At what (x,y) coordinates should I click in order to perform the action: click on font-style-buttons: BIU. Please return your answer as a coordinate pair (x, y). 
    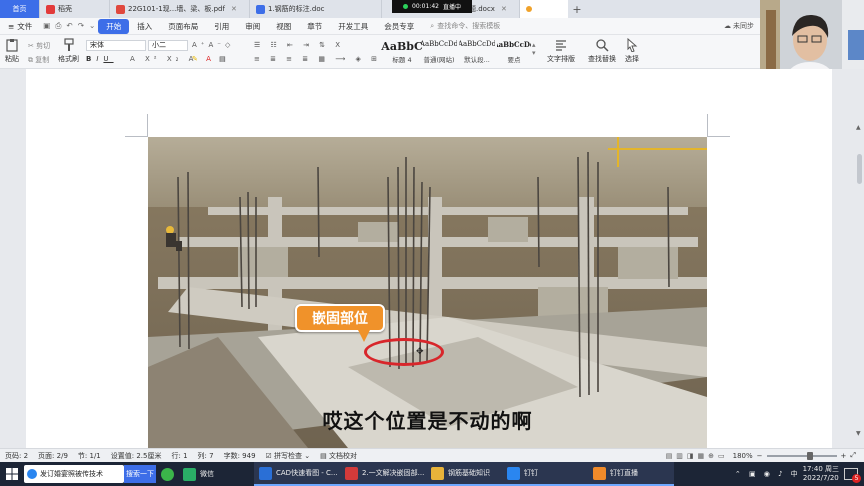
    Looking at the image, I should click on (100, 59).